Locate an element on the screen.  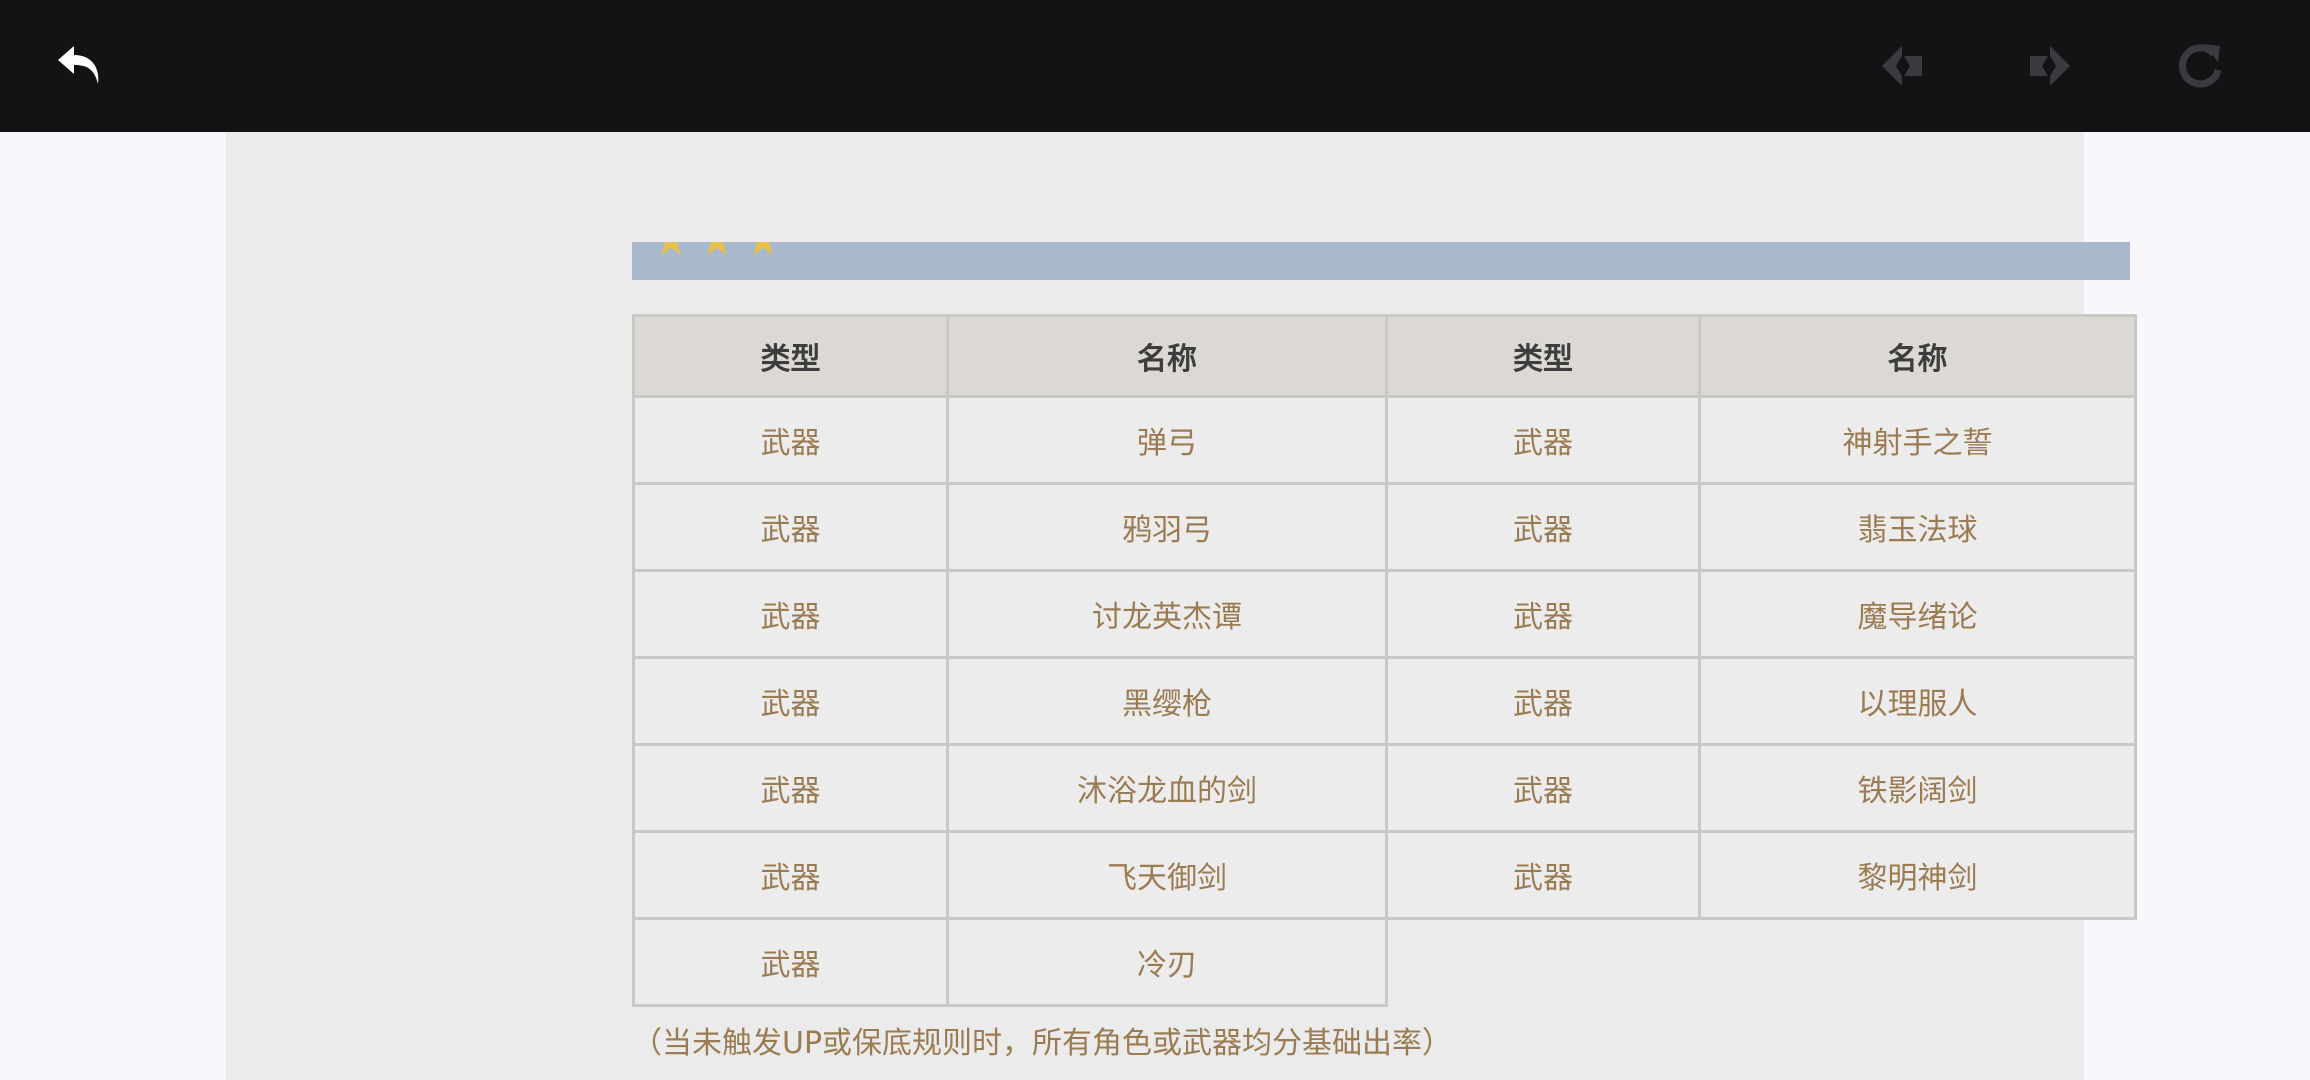
table-row: 武器 沐浴龙血的剑 武器 铁影阔剑 is located at coordinates (1384, 788).